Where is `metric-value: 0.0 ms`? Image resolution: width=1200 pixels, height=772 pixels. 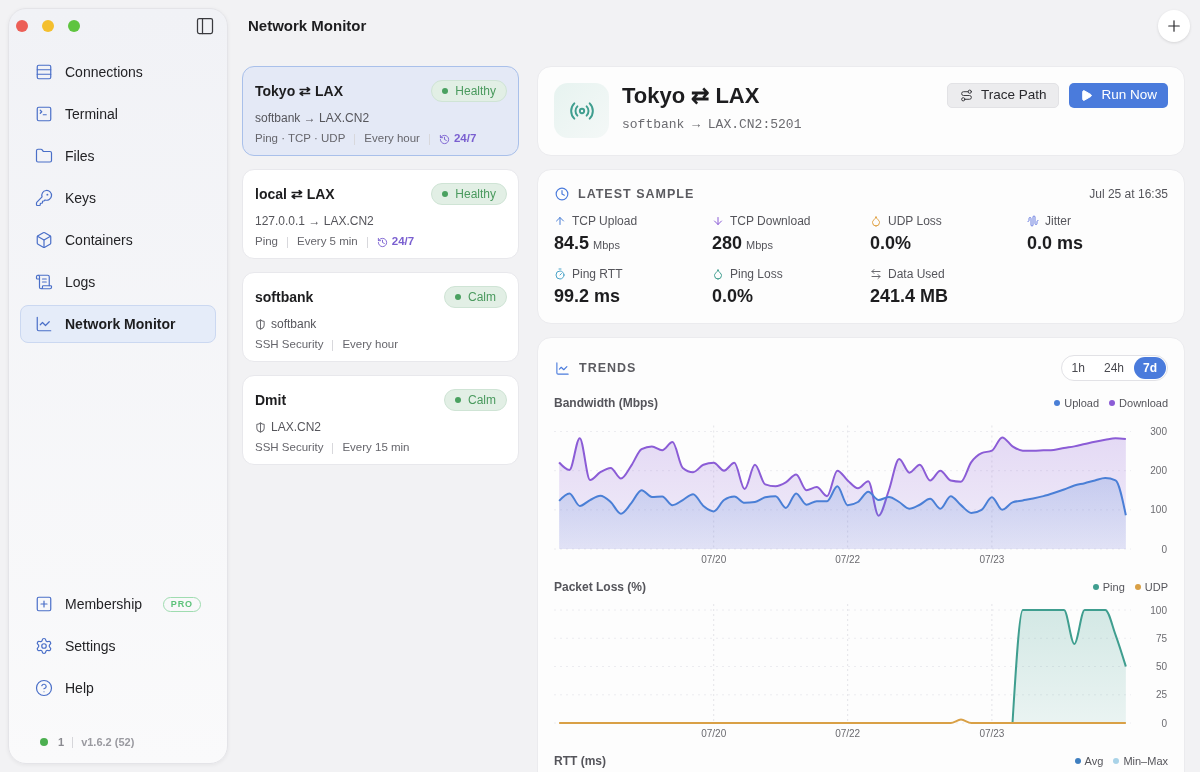
metric-value: 0.0 ms is located at coordinates (1055, 243).